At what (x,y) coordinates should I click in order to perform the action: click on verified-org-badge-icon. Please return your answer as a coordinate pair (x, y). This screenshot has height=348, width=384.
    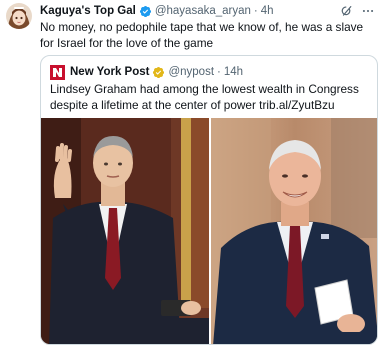
    Looking at the image, I should click on (159, 72).